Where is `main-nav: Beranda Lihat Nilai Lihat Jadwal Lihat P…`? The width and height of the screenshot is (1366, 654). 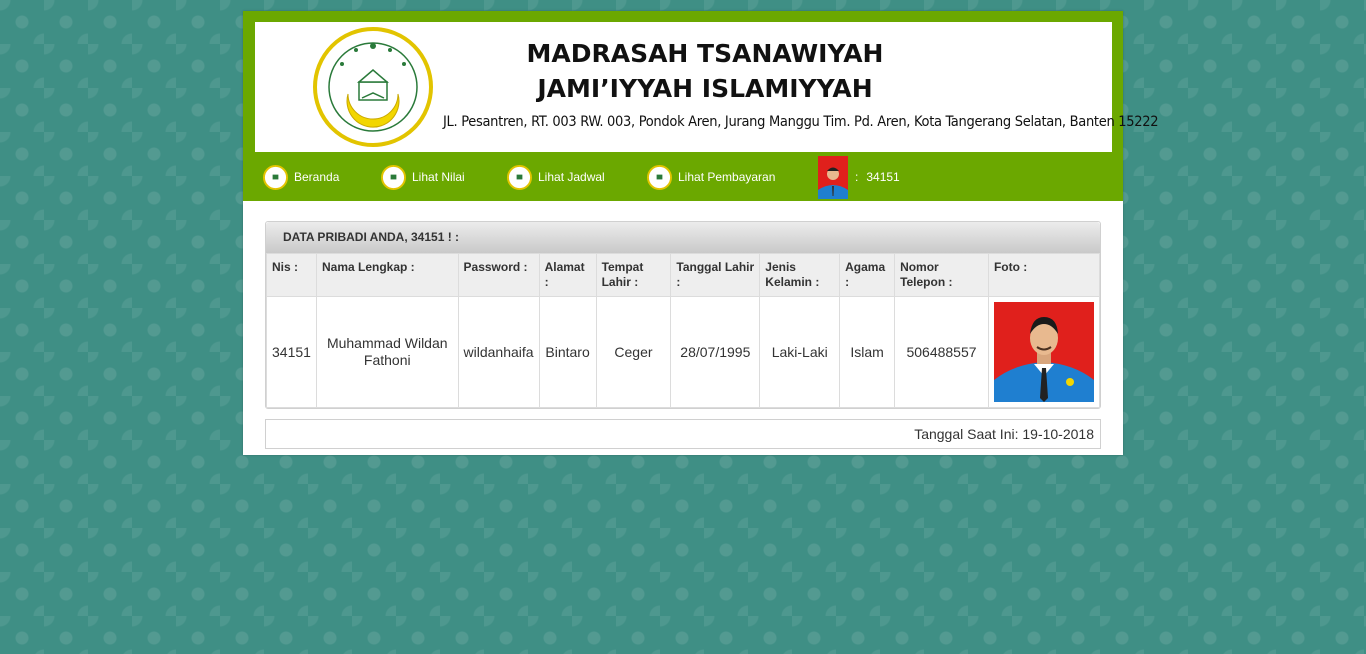
main-nav: Beranda Lihat Nilai Lihat Jadwal Lihat P… is located at coordinates (683, 177).